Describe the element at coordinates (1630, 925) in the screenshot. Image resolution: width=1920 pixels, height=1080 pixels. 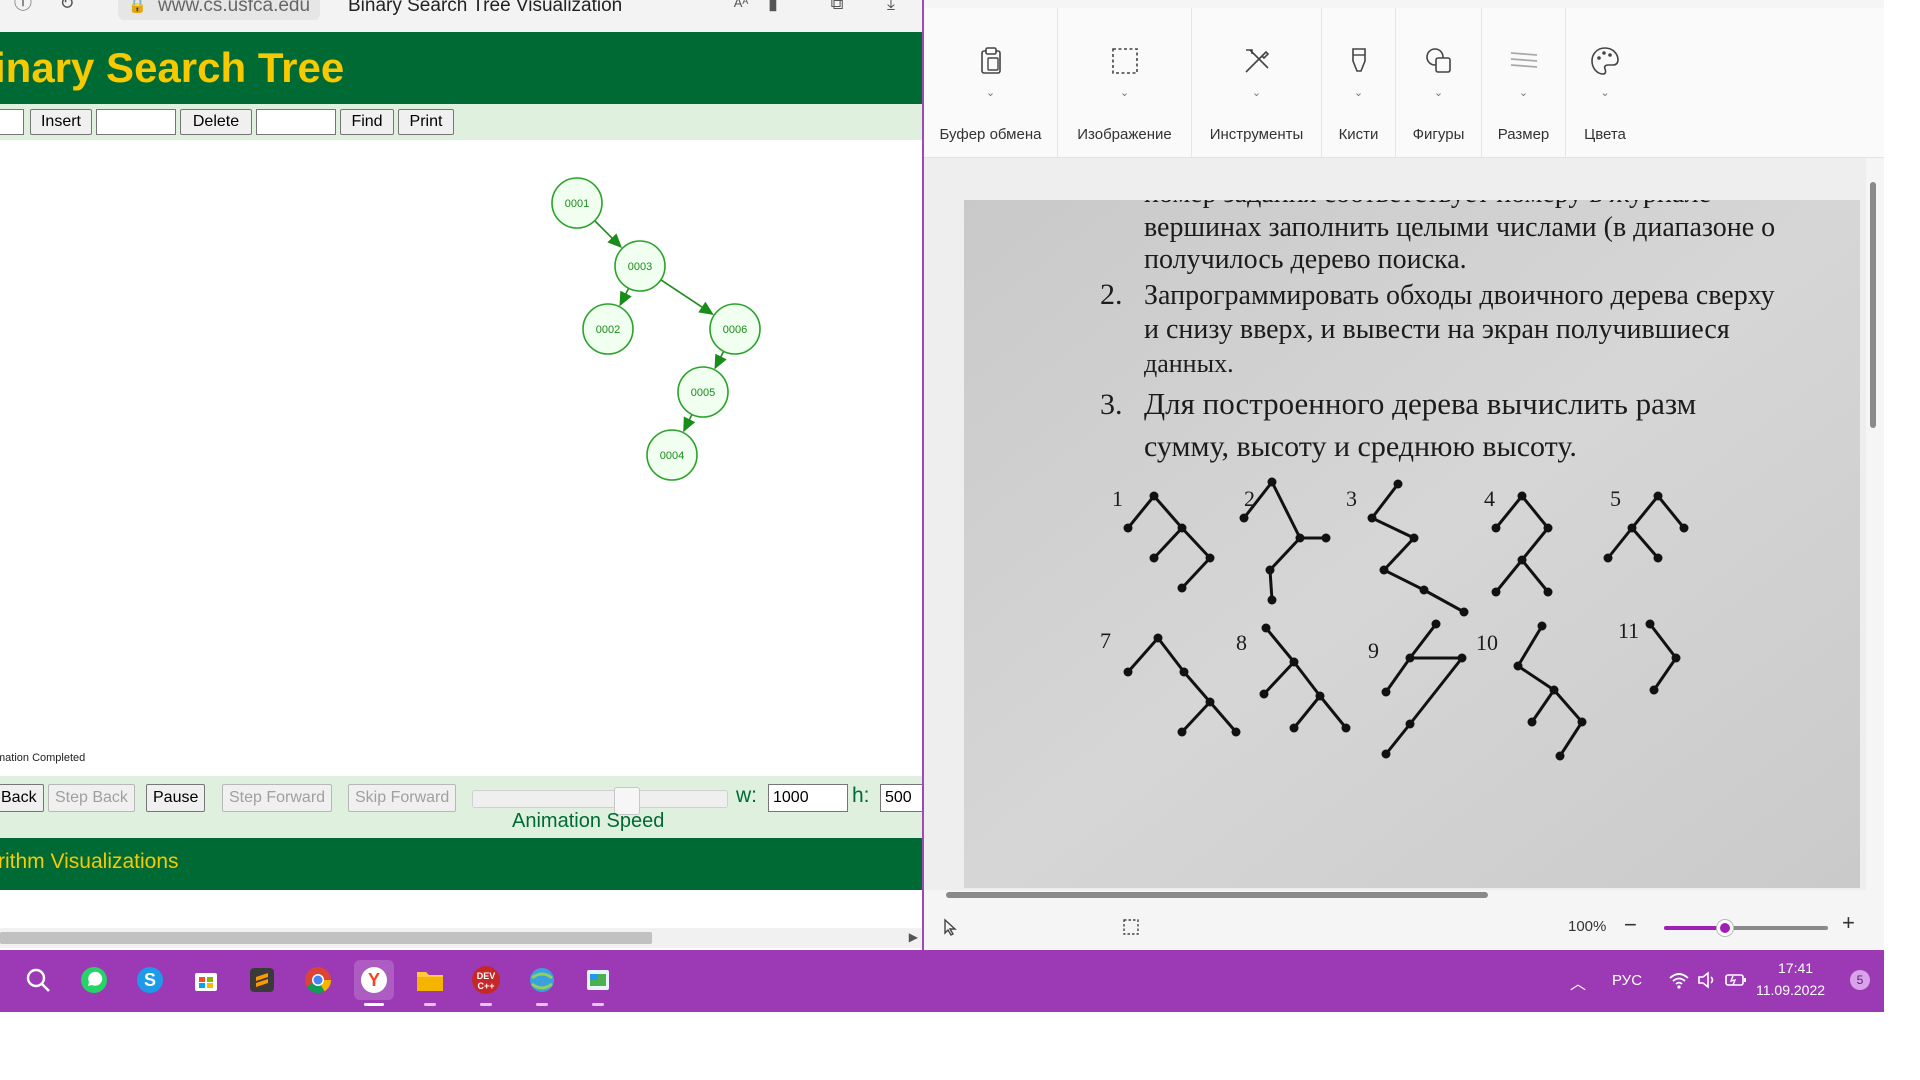
I see `zoom-out-icon: −` at that location.